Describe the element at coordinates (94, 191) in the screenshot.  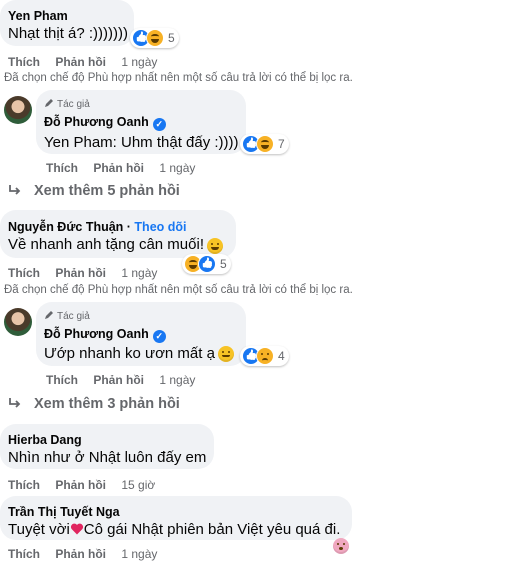
I see `view-more-replies: Xem thêm 5 phản hồi` at that location.